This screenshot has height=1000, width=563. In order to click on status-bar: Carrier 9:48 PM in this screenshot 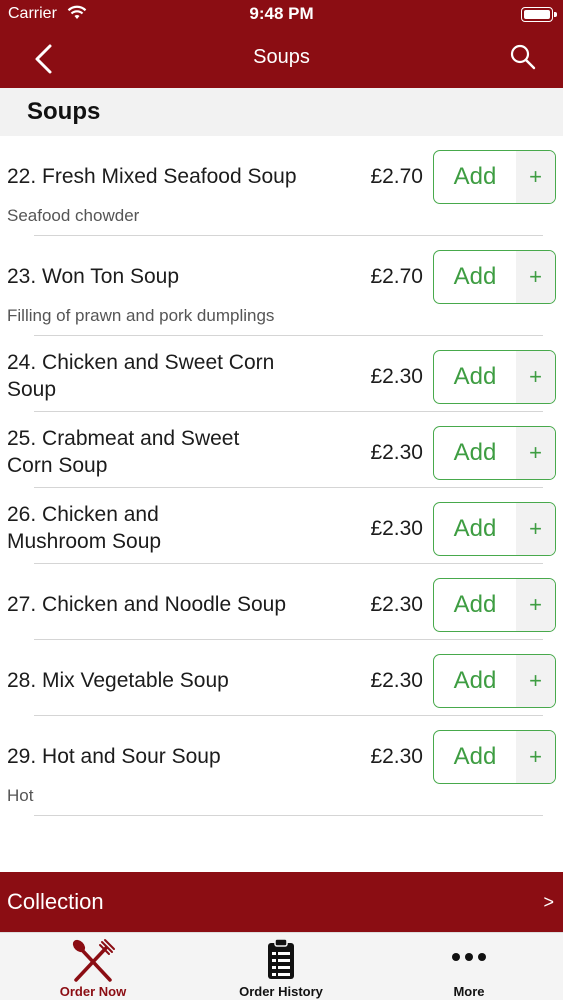, I will do `click(281, 15)`.